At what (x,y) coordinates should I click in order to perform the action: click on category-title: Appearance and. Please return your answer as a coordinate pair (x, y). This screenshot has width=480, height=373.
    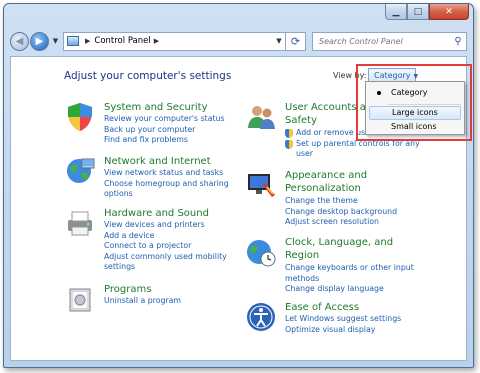
    Looking at the image, I should click on (326, 175).